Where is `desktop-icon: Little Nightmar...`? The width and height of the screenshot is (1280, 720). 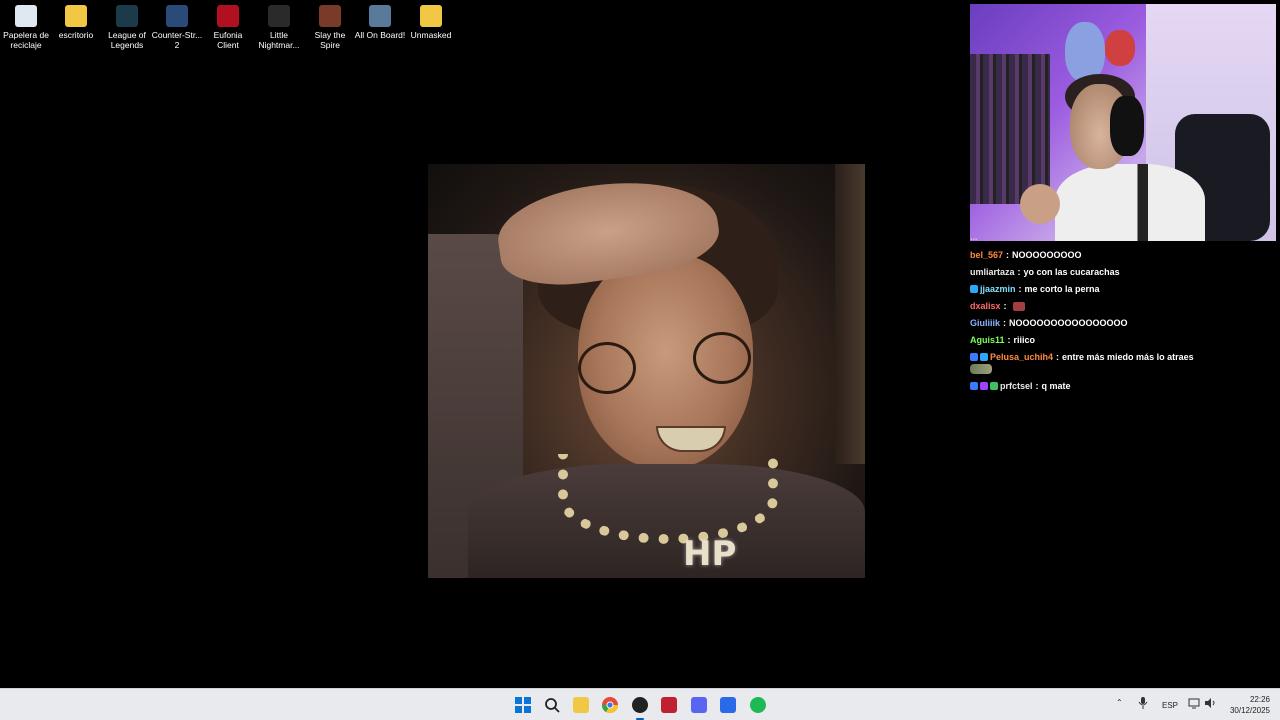 desktop-icon: Little Nightmar... is located at coordinates (279, 27).